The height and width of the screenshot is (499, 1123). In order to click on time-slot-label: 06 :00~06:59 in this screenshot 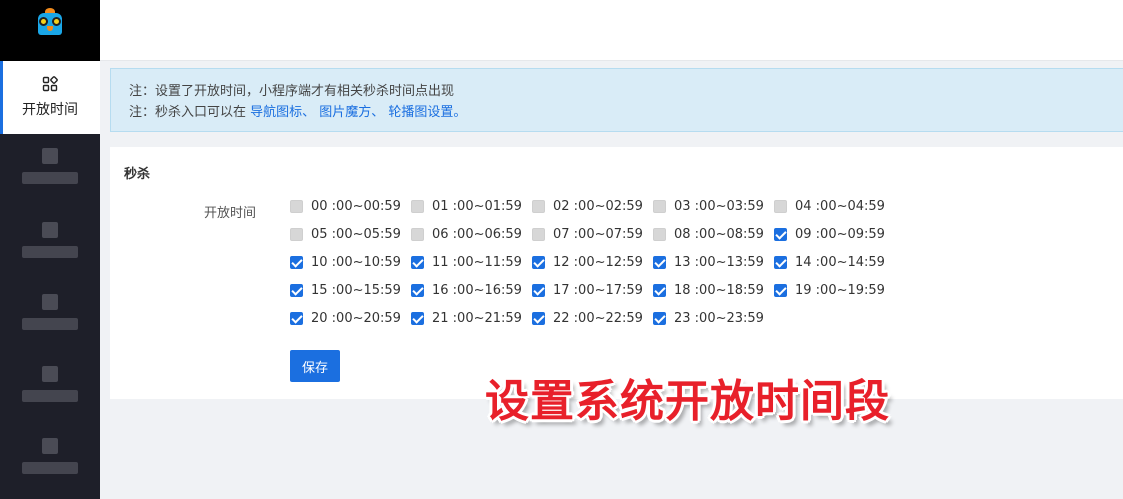, I will do `click(477, 234)`.